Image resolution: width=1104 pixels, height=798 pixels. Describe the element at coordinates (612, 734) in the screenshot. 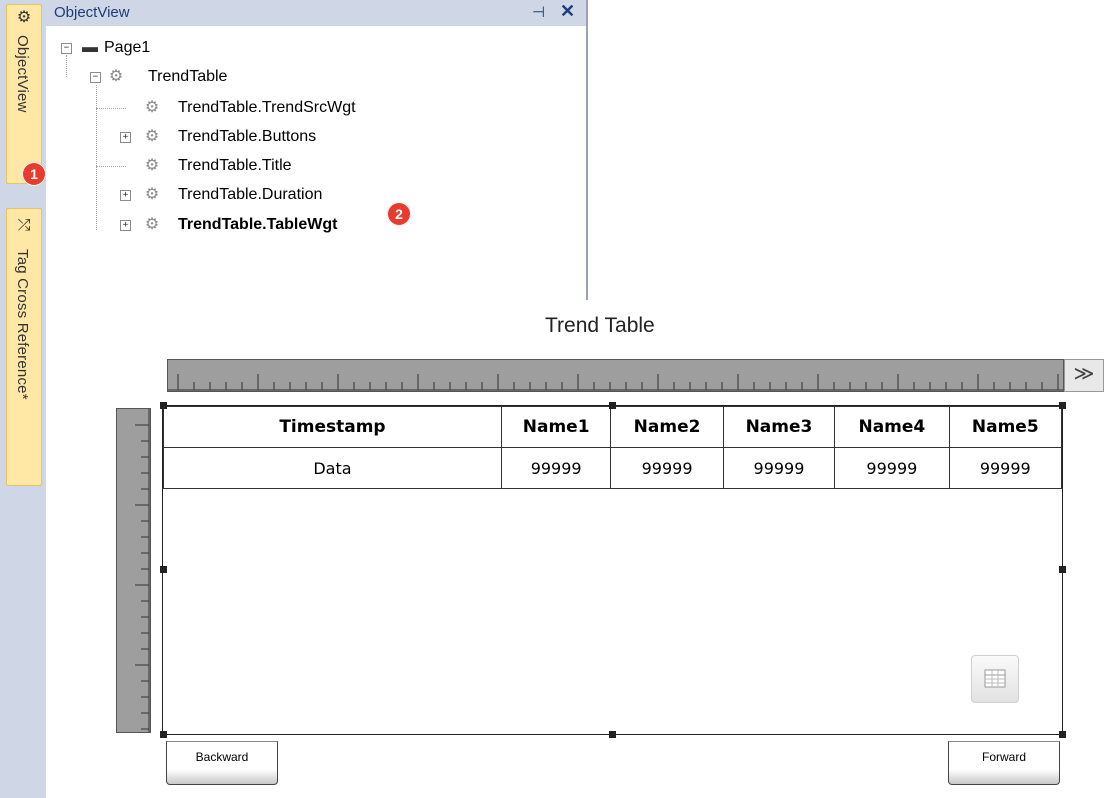

I see `resize-handle-bottom-middle` at that location.